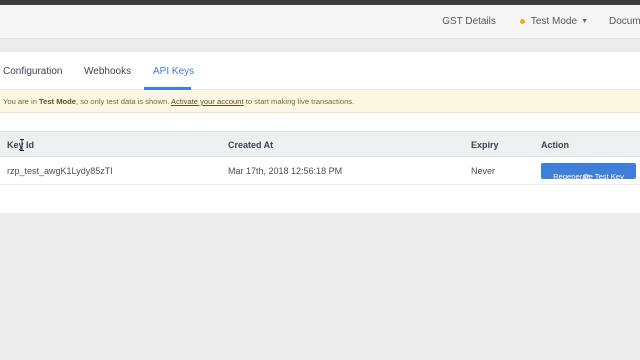  Describe the element at coordinates (320, 71) in the screenshot. I see `settings-tabs: Configuration Webhooks API Keys` at that location.